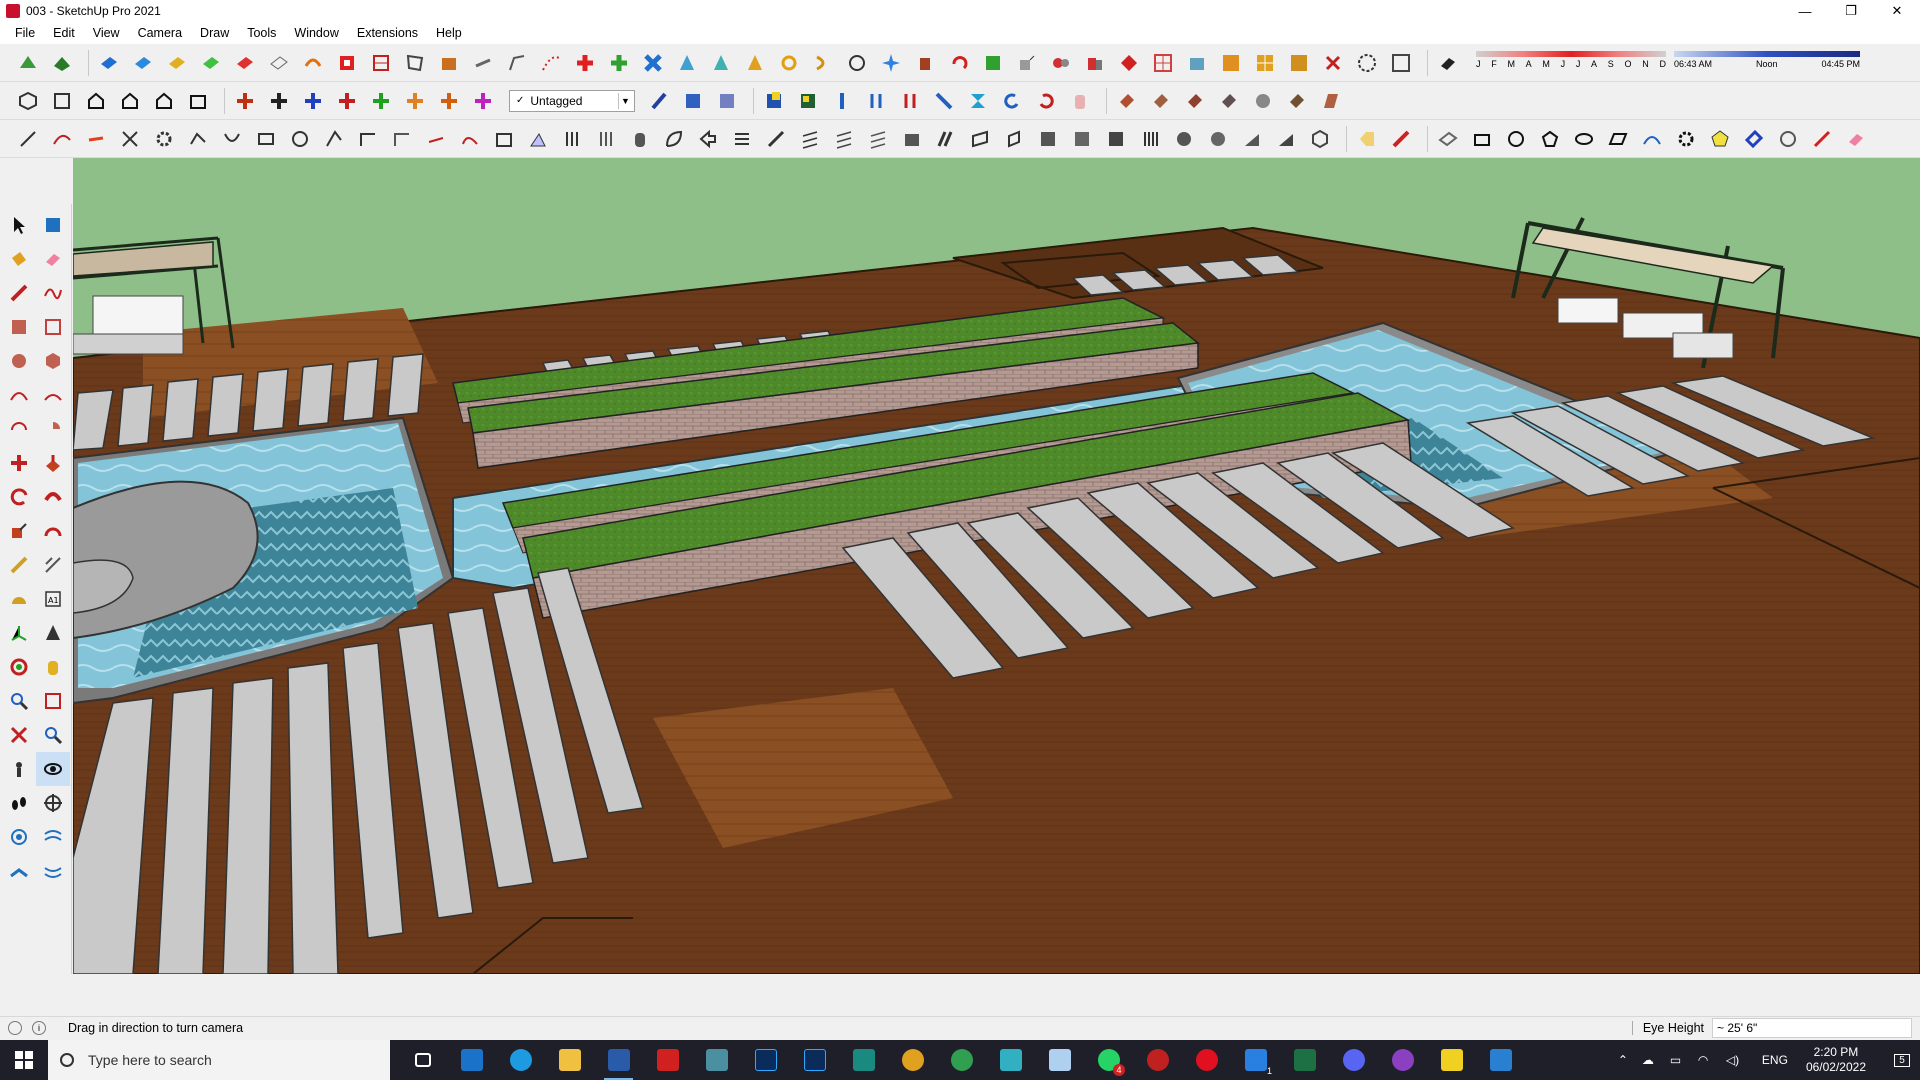 The image size is (1920, 1080). What do you see at coordinates (53, 769) in the screenshot?
I see `look-around-icon` at bounding box center [53, 769].